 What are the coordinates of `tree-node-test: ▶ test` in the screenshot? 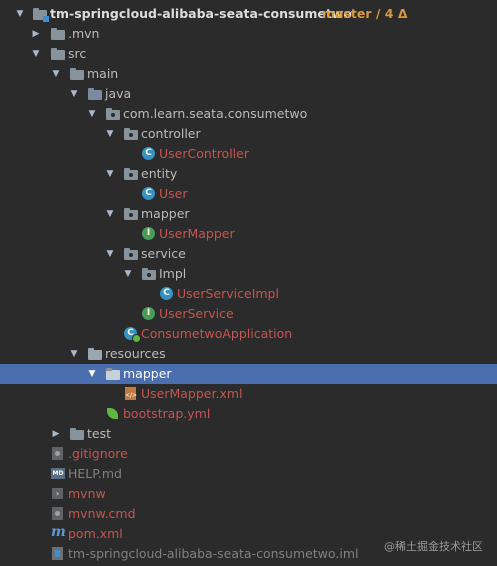 It's located at (248, 434).